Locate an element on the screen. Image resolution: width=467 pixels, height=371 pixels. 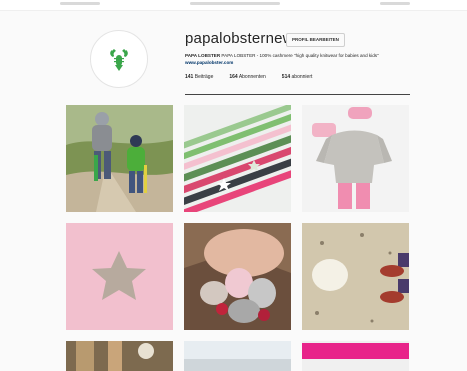
top-navigation-bar is located at coordinates (233, 5).